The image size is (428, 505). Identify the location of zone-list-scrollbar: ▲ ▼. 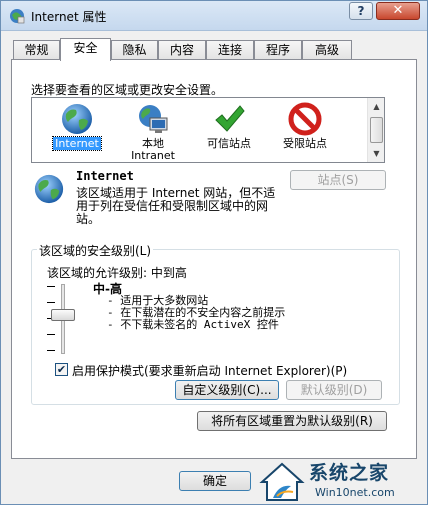
(375, 130).